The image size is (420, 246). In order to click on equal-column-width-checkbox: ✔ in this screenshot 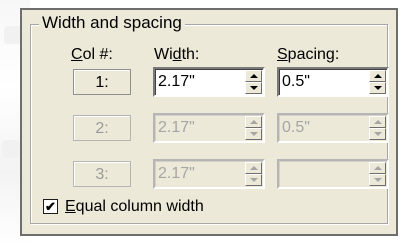, I will do `click(50, 206)`.